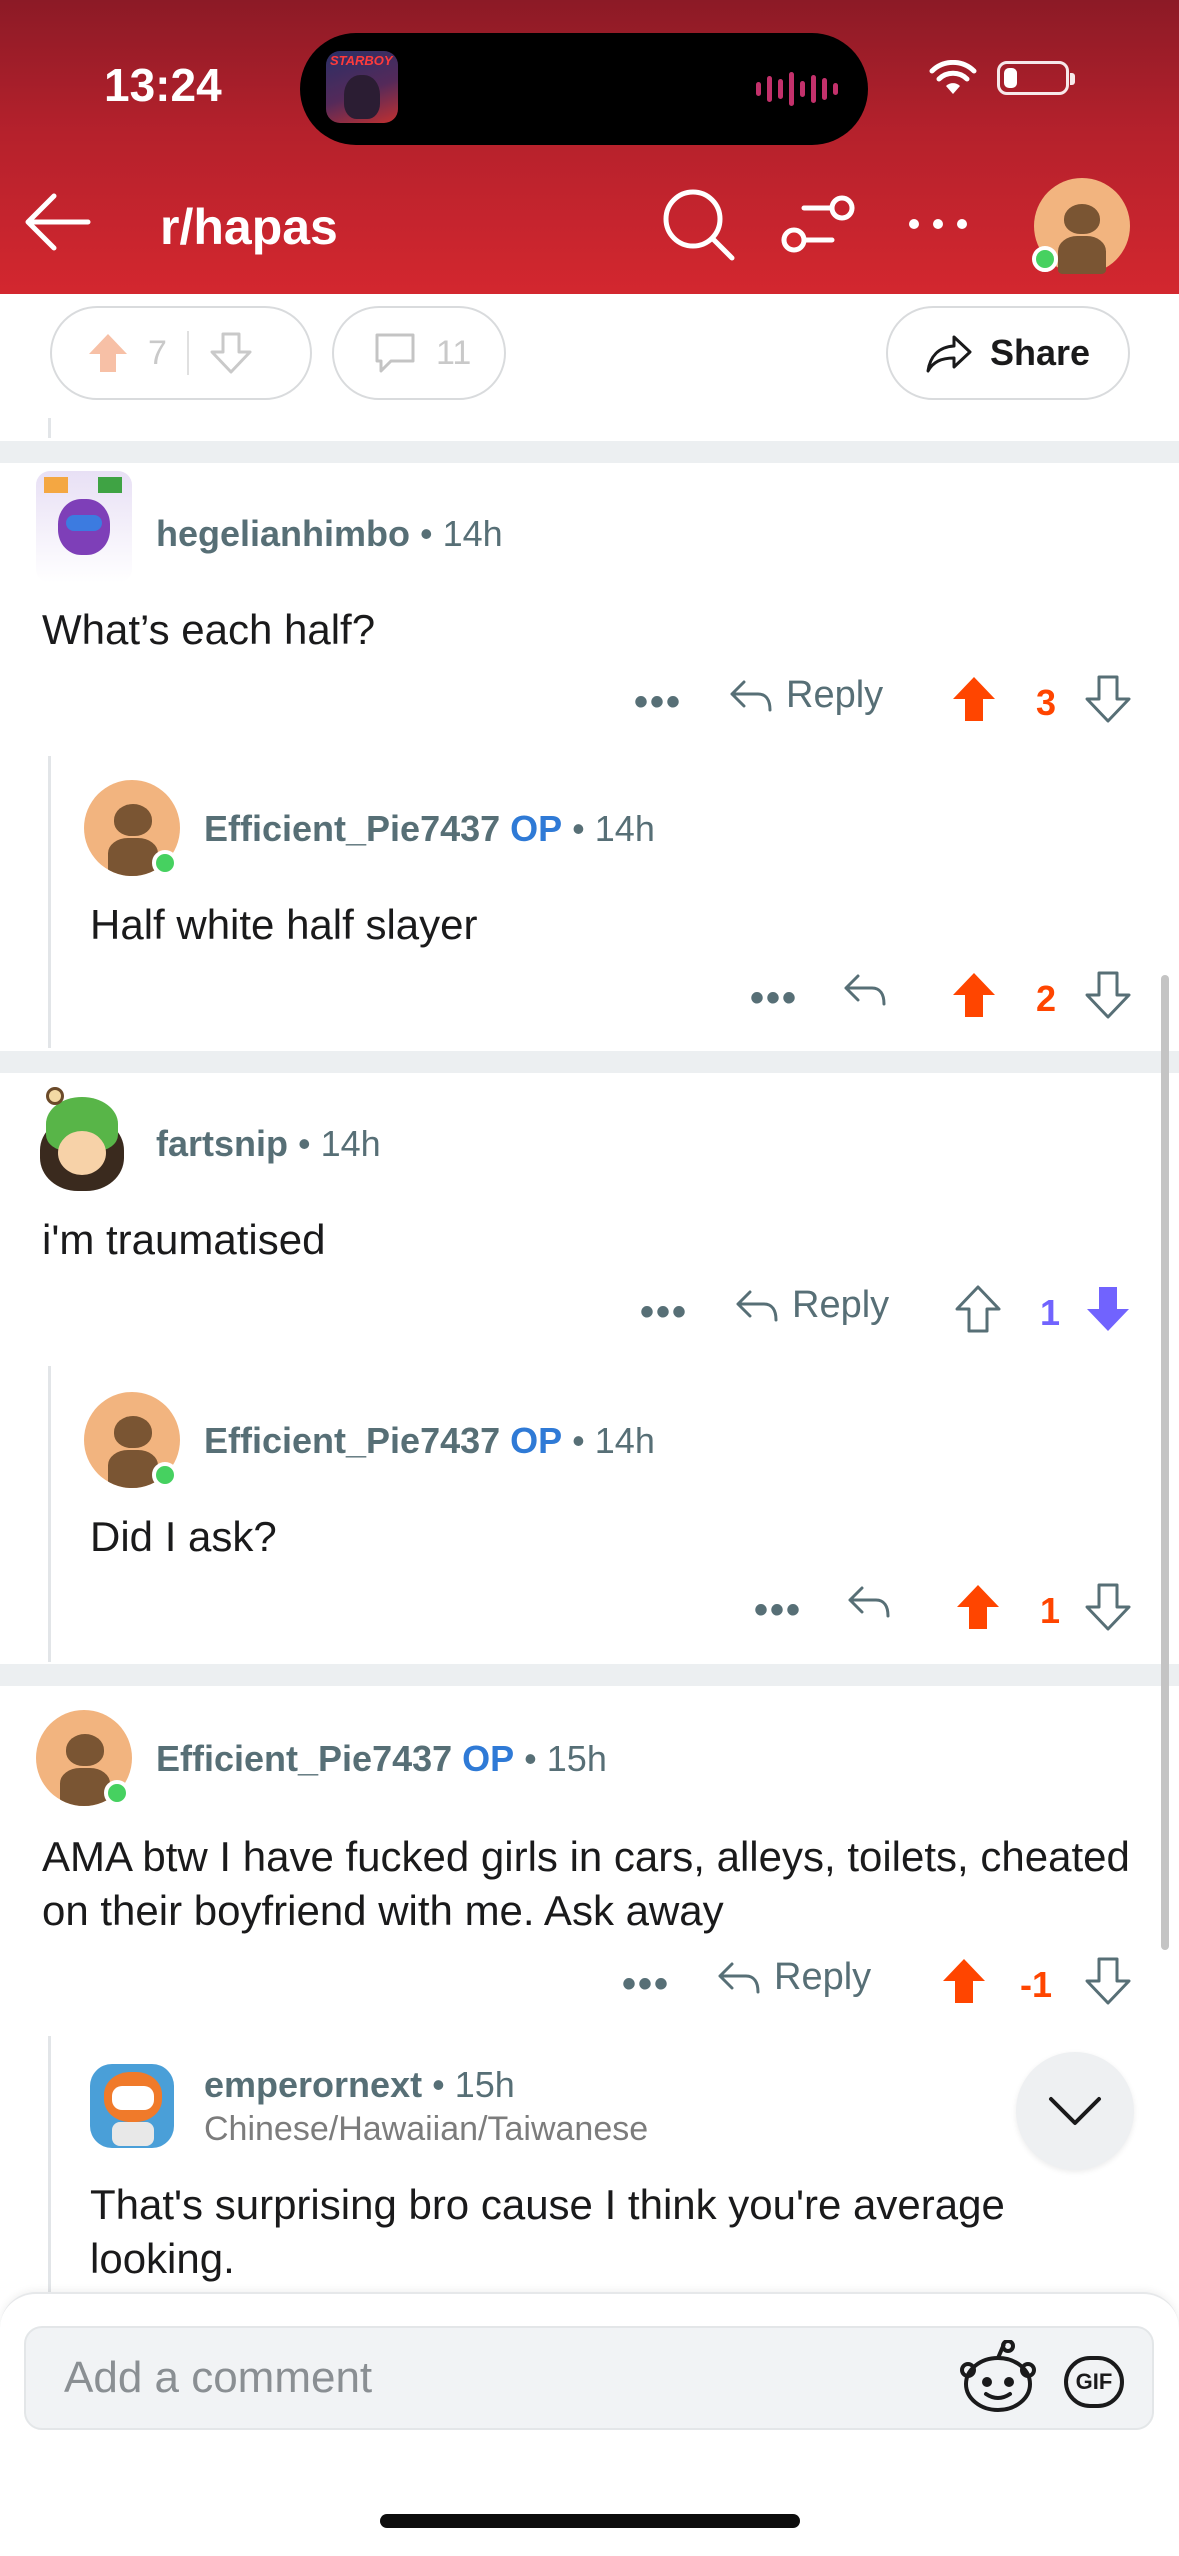 The image size is (1179, 2556). What do you see at coordinates (1040, 352) in the screenshot?
I see `share-label: Share` at bounding box center [1040, 352].